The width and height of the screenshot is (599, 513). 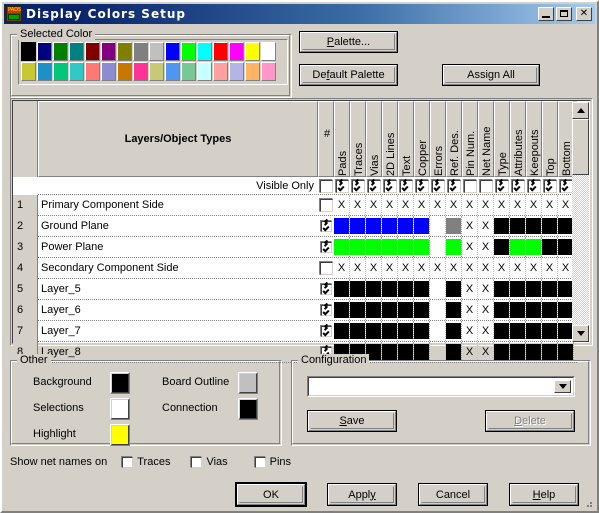 What do you see at coordinates (546, 14) in the screenshot?
I see `minimize-button` at bounding box center [546, 14].